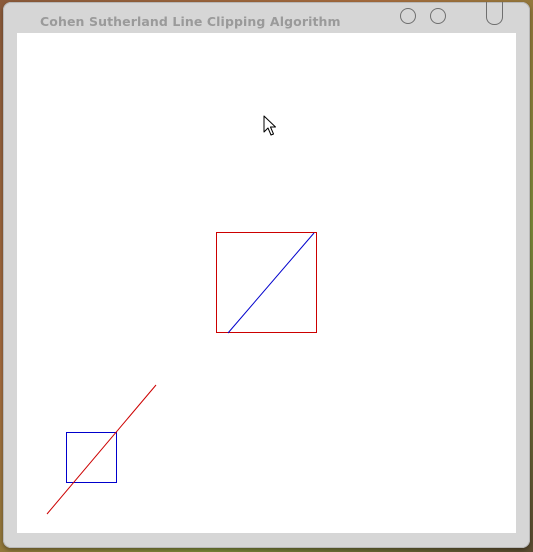 The image size is (533, 552). What do you see at coordinates (269, 125) in the screenshot?
I see `mouse-pointer-icon` at bounding box center [269, 125].